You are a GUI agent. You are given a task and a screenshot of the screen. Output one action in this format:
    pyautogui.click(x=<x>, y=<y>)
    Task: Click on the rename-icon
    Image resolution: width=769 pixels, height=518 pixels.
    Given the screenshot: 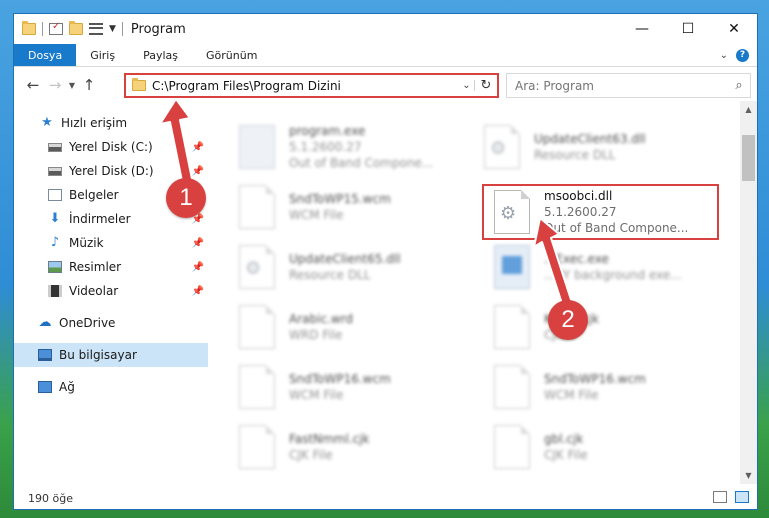 What is the action you would take?
    pyautogui.click(x=96, y=29)
    